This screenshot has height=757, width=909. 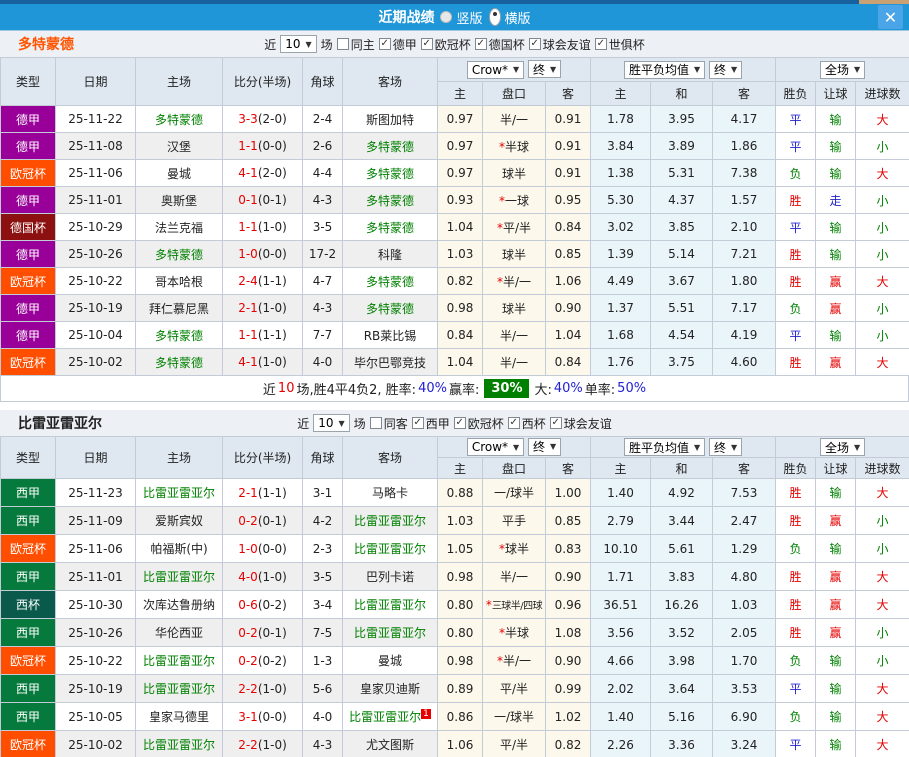 What do you see at coordinates (262, 335) in the screenshot?
I see `match-score: 1-1(1-1)` at bounding box center [262, 335].